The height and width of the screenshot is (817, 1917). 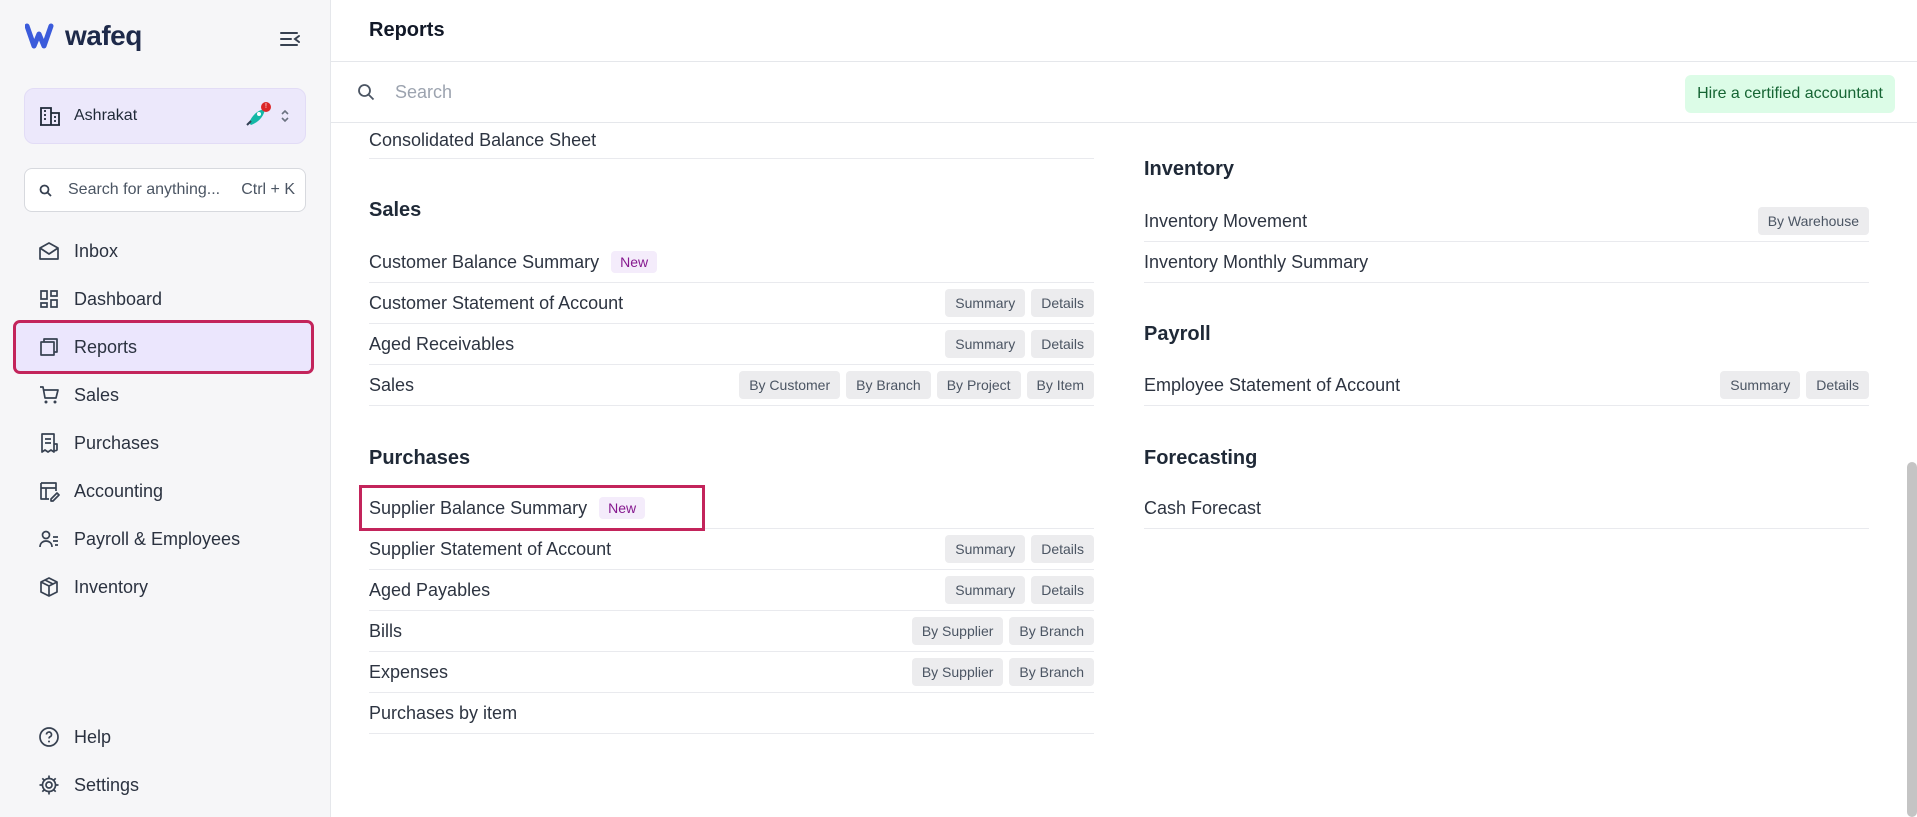 What do you see at coordinates (49, 395) in the screenshot?
I see `cart-icon` at bounding box center [49, 395].